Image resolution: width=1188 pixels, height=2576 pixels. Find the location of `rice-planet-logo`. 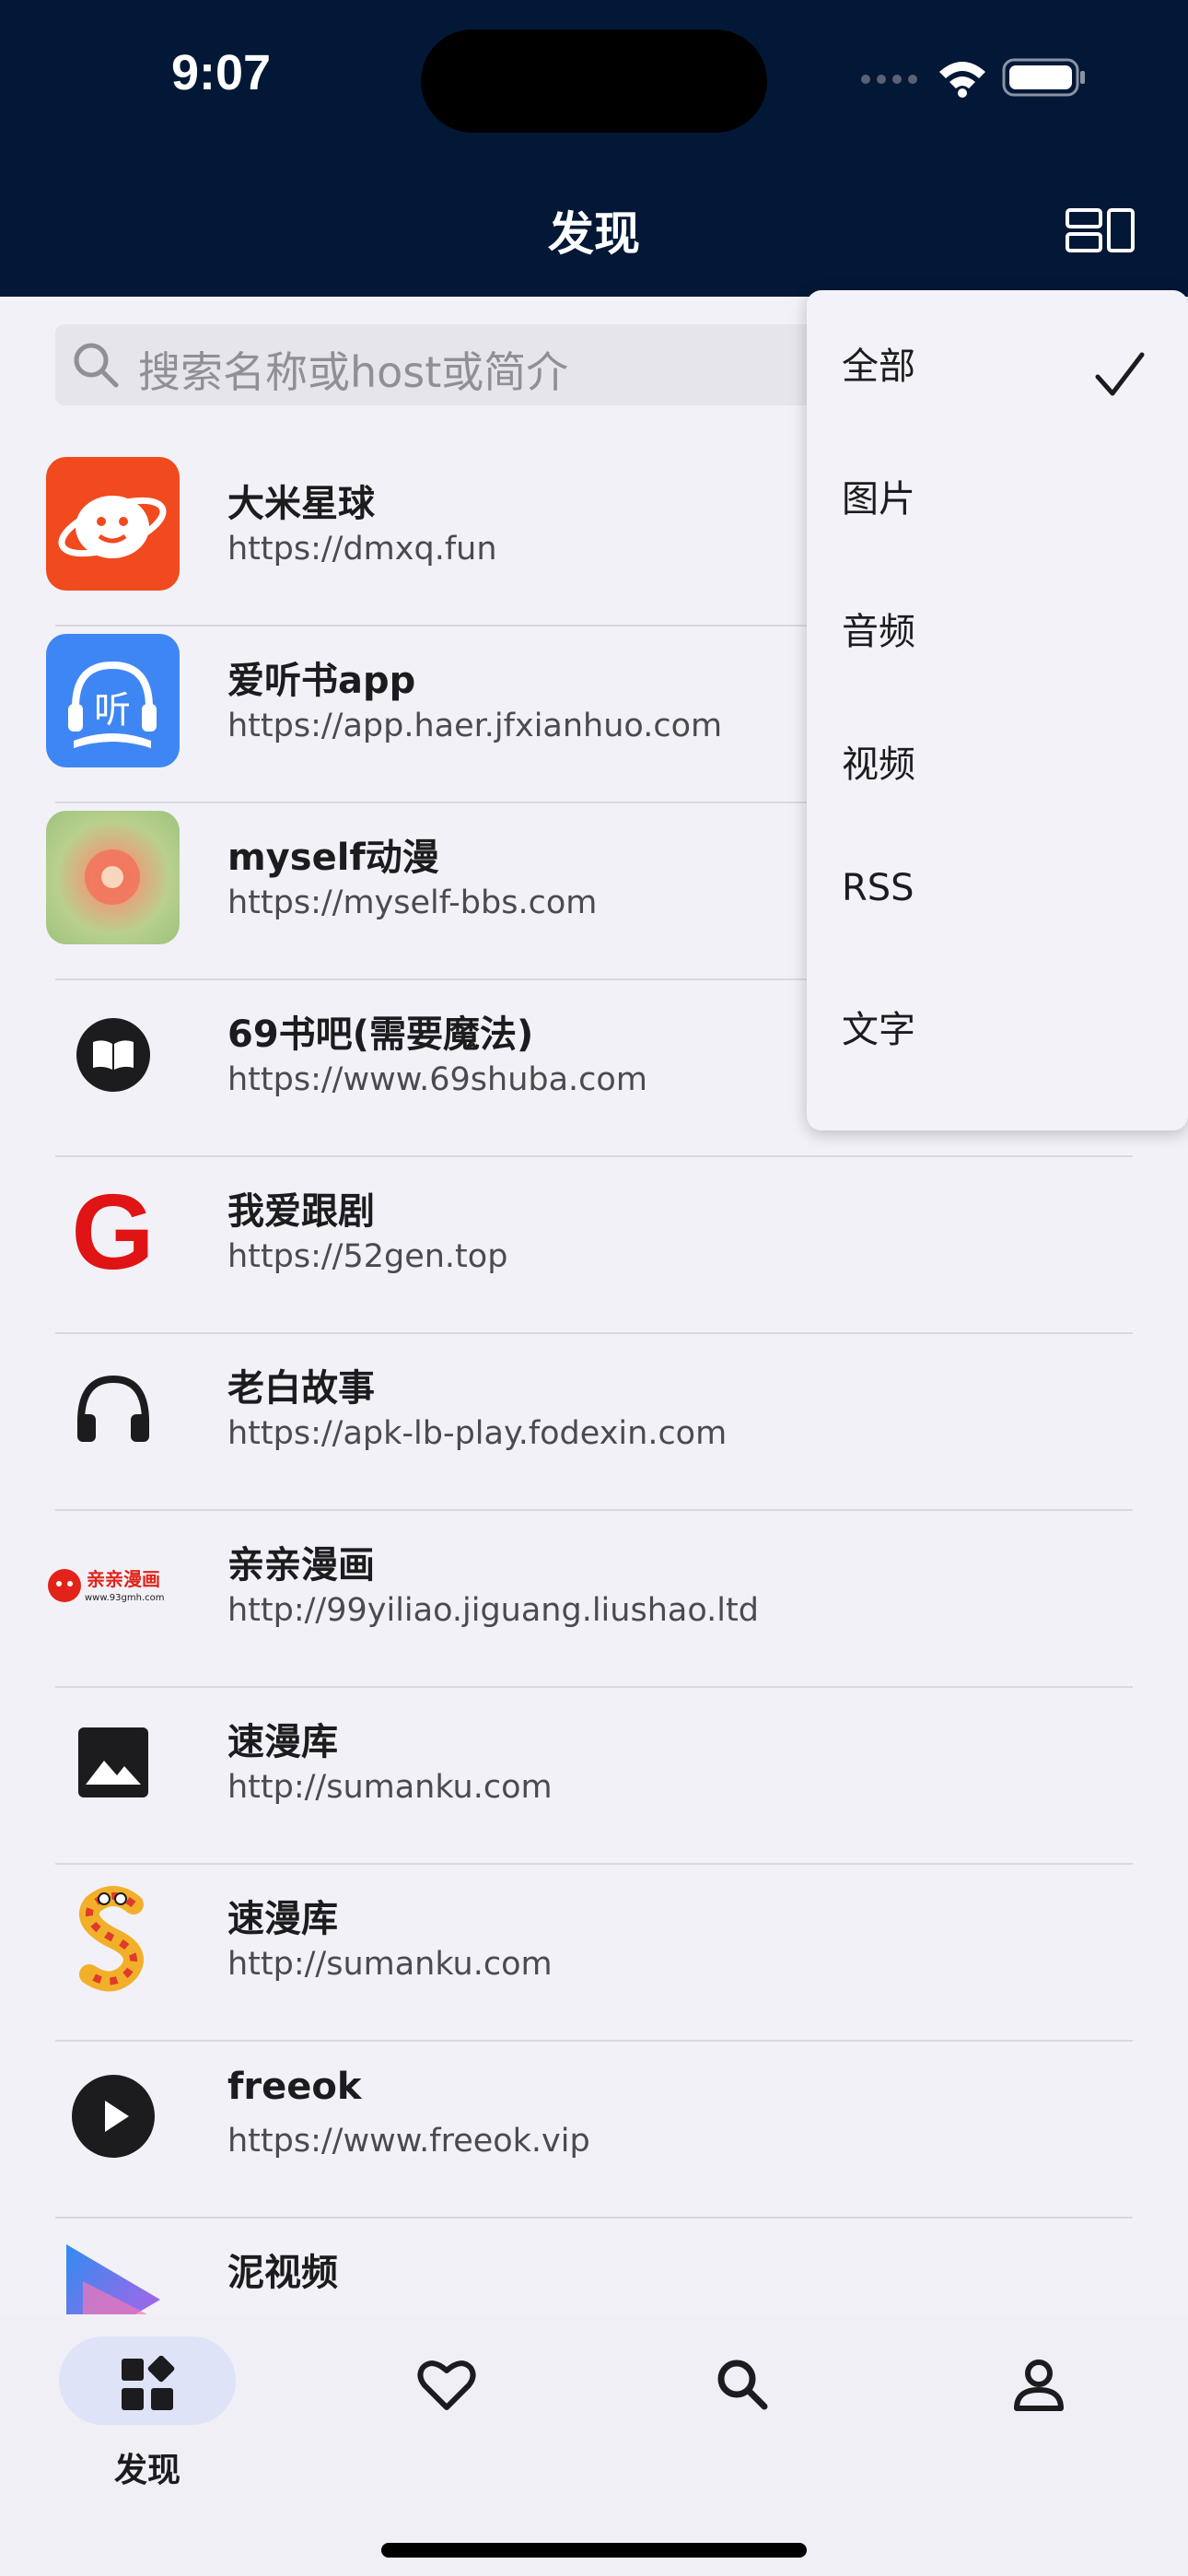

rice-planet-logo is located at coordinates (113, 524).